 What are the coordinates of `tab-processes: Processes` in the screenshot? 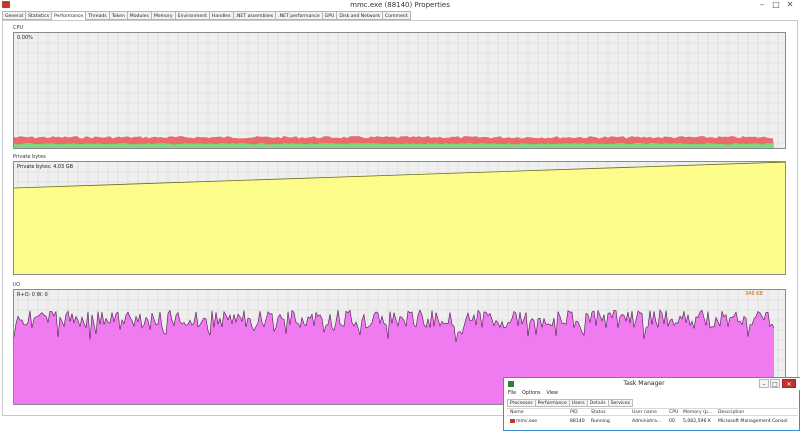 It's located at (521, 403).